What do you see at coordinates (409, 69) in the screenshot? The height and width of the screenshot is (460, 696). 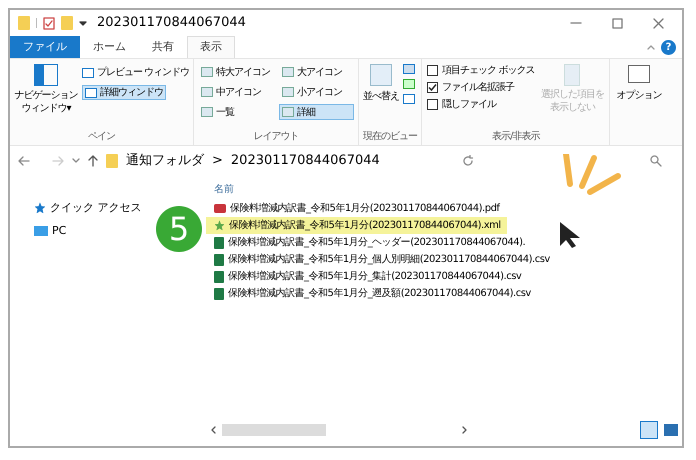 I see `group-by-icon` at bounding box center [409, 69].